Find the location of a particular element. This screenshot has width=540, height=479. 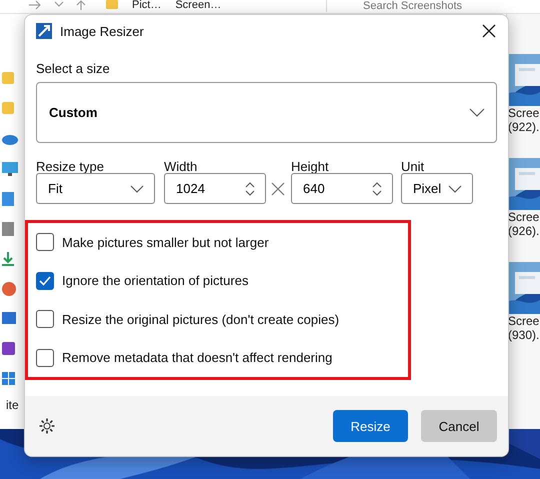

forward-icon is located at coordinates (35, 5).